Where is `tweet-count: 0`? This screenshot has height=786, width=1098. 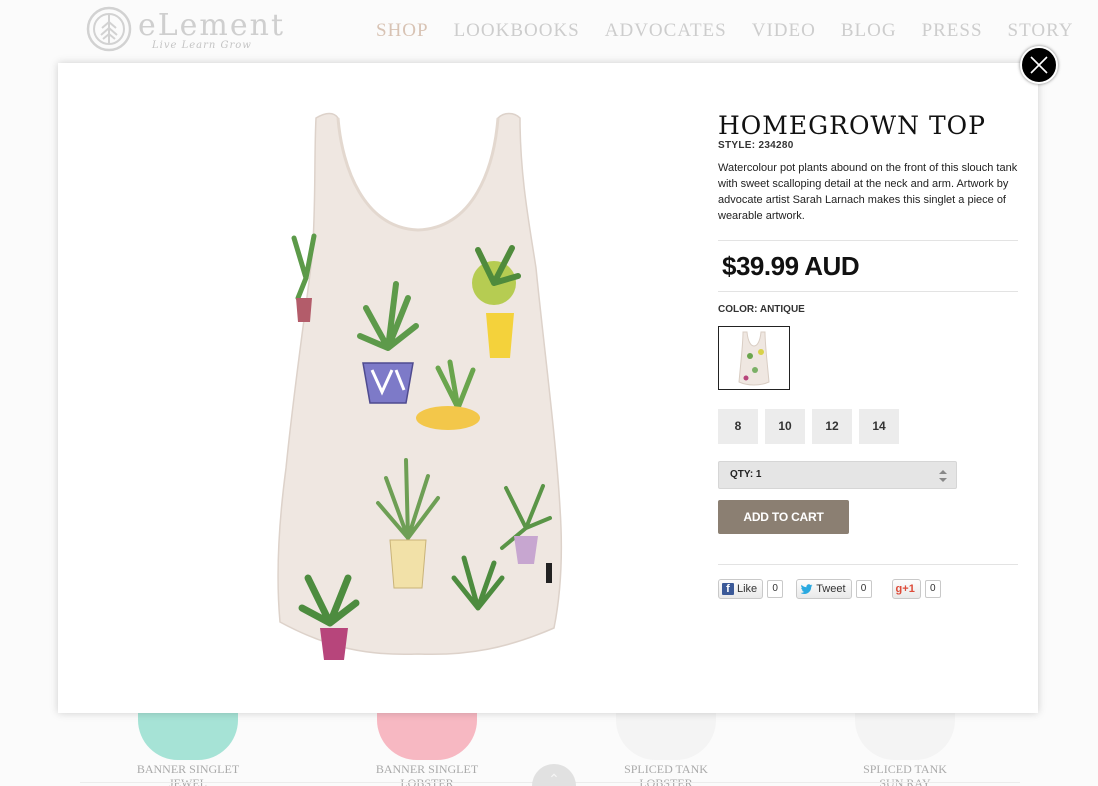
tweet-count: 0 is located at coordinates (863, 589).